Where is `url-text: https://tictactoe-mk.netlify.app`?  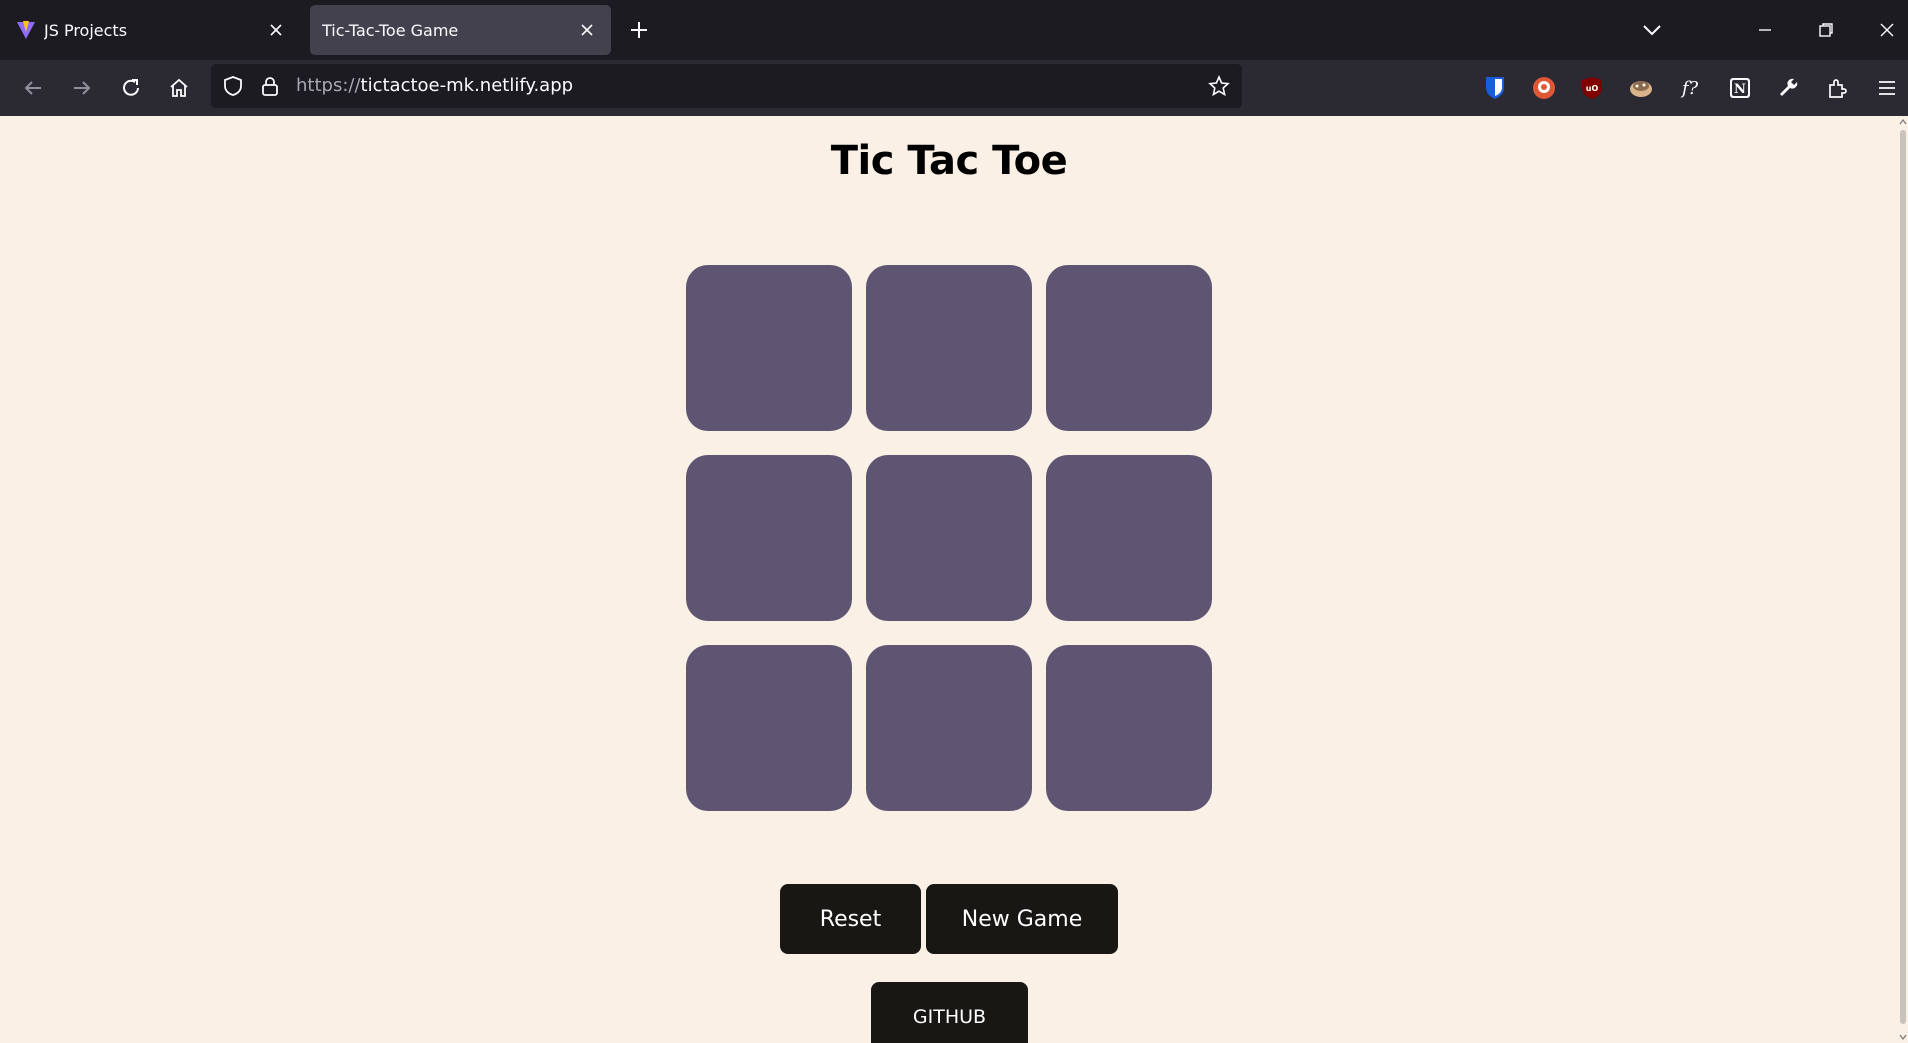
url-text: https://tictactoe-mk.netlify.app is located at coordinates (434, 85).